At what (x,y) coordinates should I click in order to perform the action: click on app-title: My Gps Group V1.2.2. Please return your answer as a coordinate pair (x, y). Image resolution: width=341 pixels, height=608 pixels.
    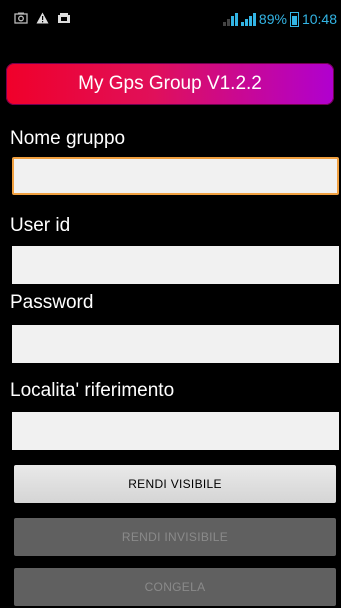
    Looking at the image, I should click on (170, 83).